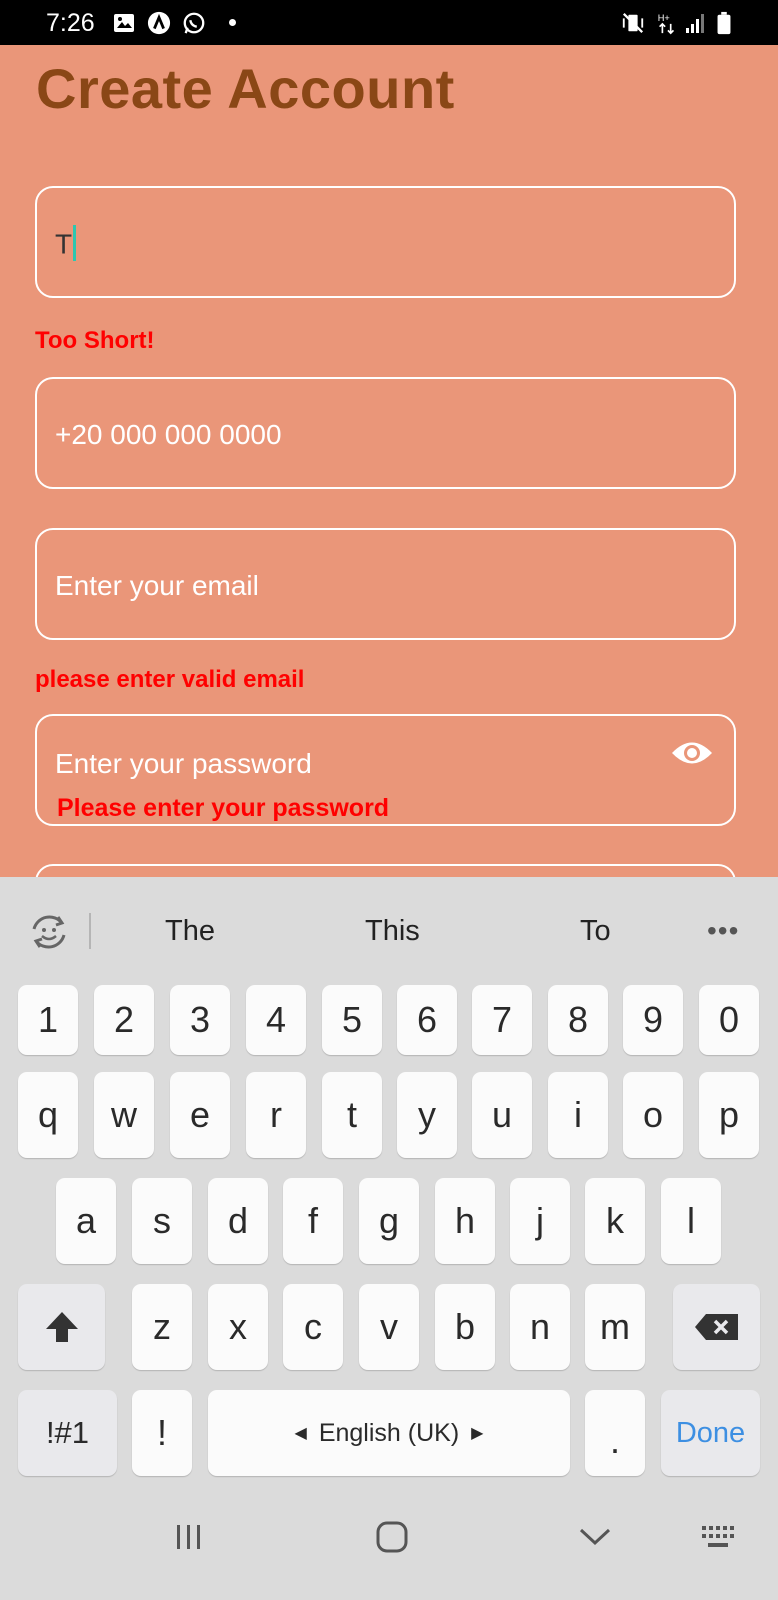 Image resolution: width=778 pixels, height=1600 pixels. I want to click on key: 6, so click(427, 1020).